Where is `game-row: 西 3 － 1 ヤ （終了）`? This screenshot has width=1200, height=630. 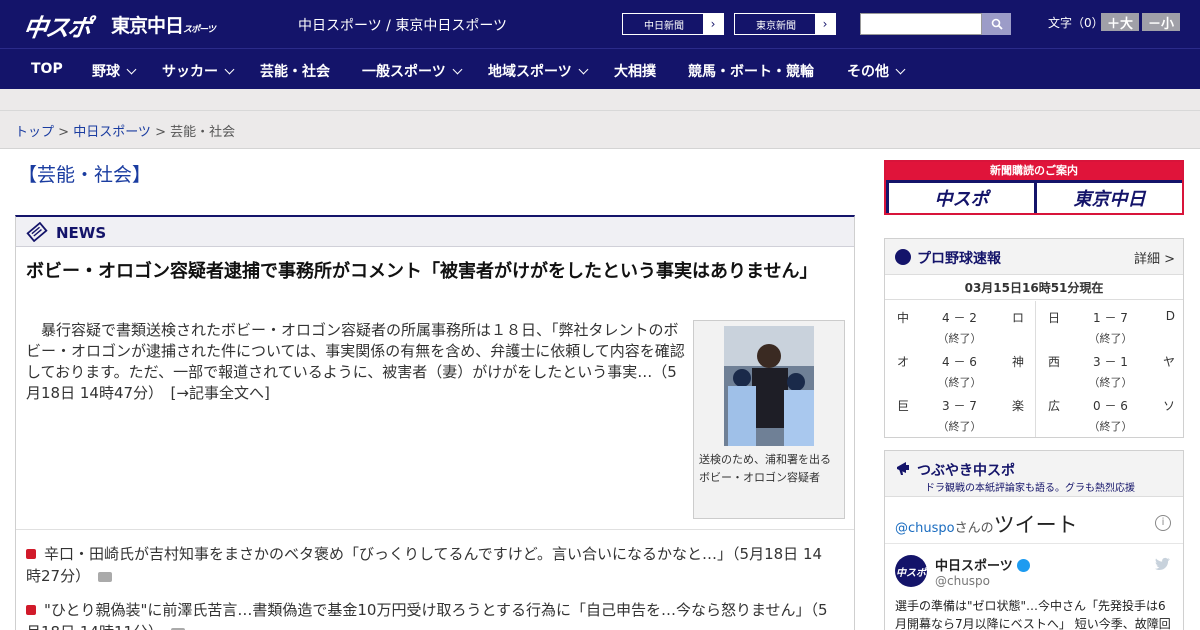 game-row: 西 3 － 1 ヤ （終了） is located at coordinates (1110, 367).